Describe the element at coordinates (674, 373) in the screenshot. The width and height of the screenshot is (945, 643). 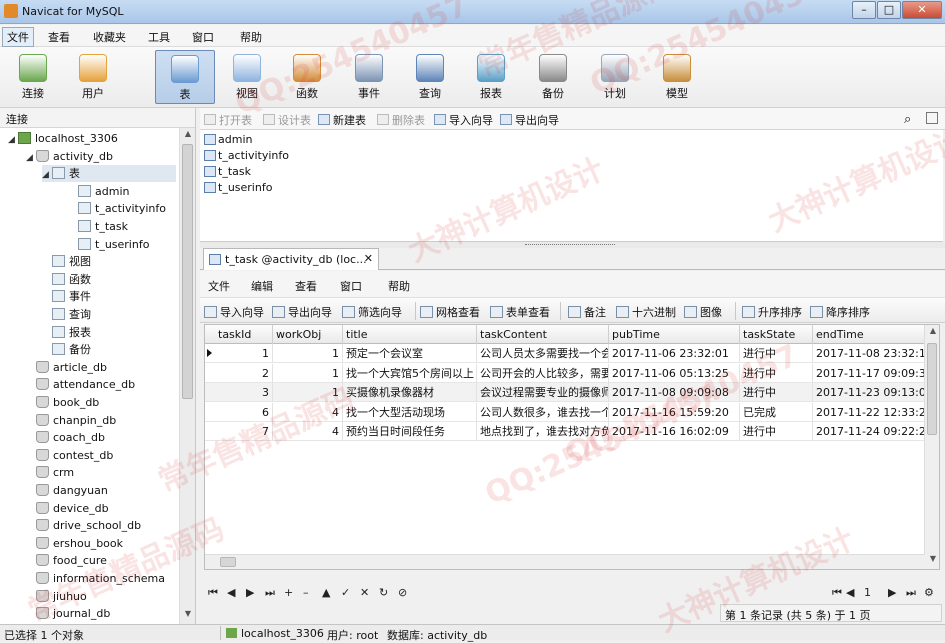
I see `cell-pubTime: 2017-11-06 05:13:25` at that location.